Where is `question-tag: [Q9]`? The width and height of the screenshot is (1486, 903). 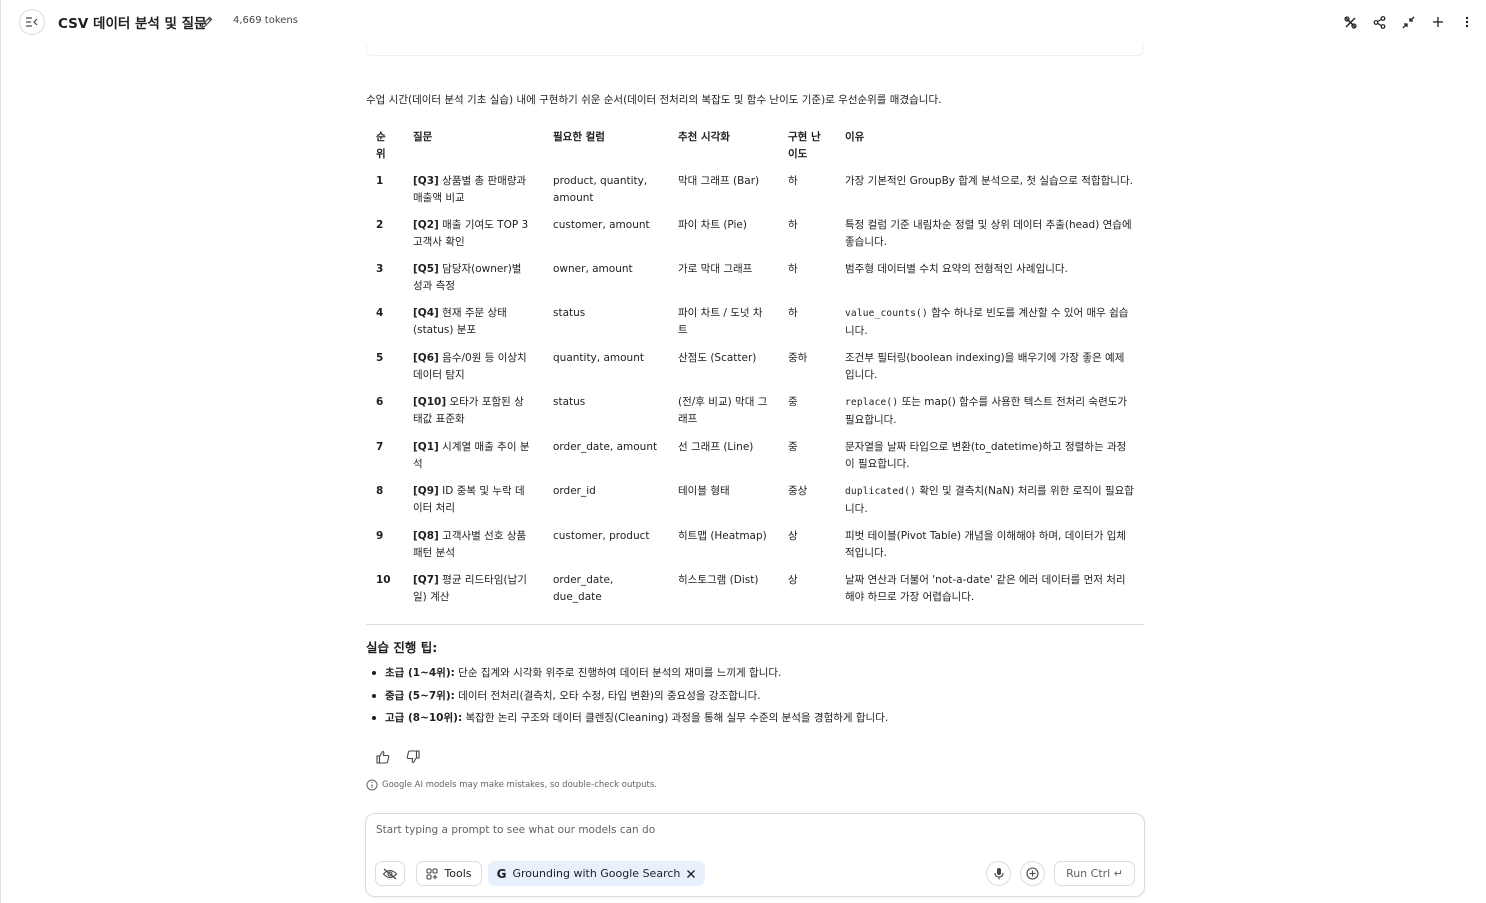
question-tag: [Q9] is located at coordinates (426, 491).